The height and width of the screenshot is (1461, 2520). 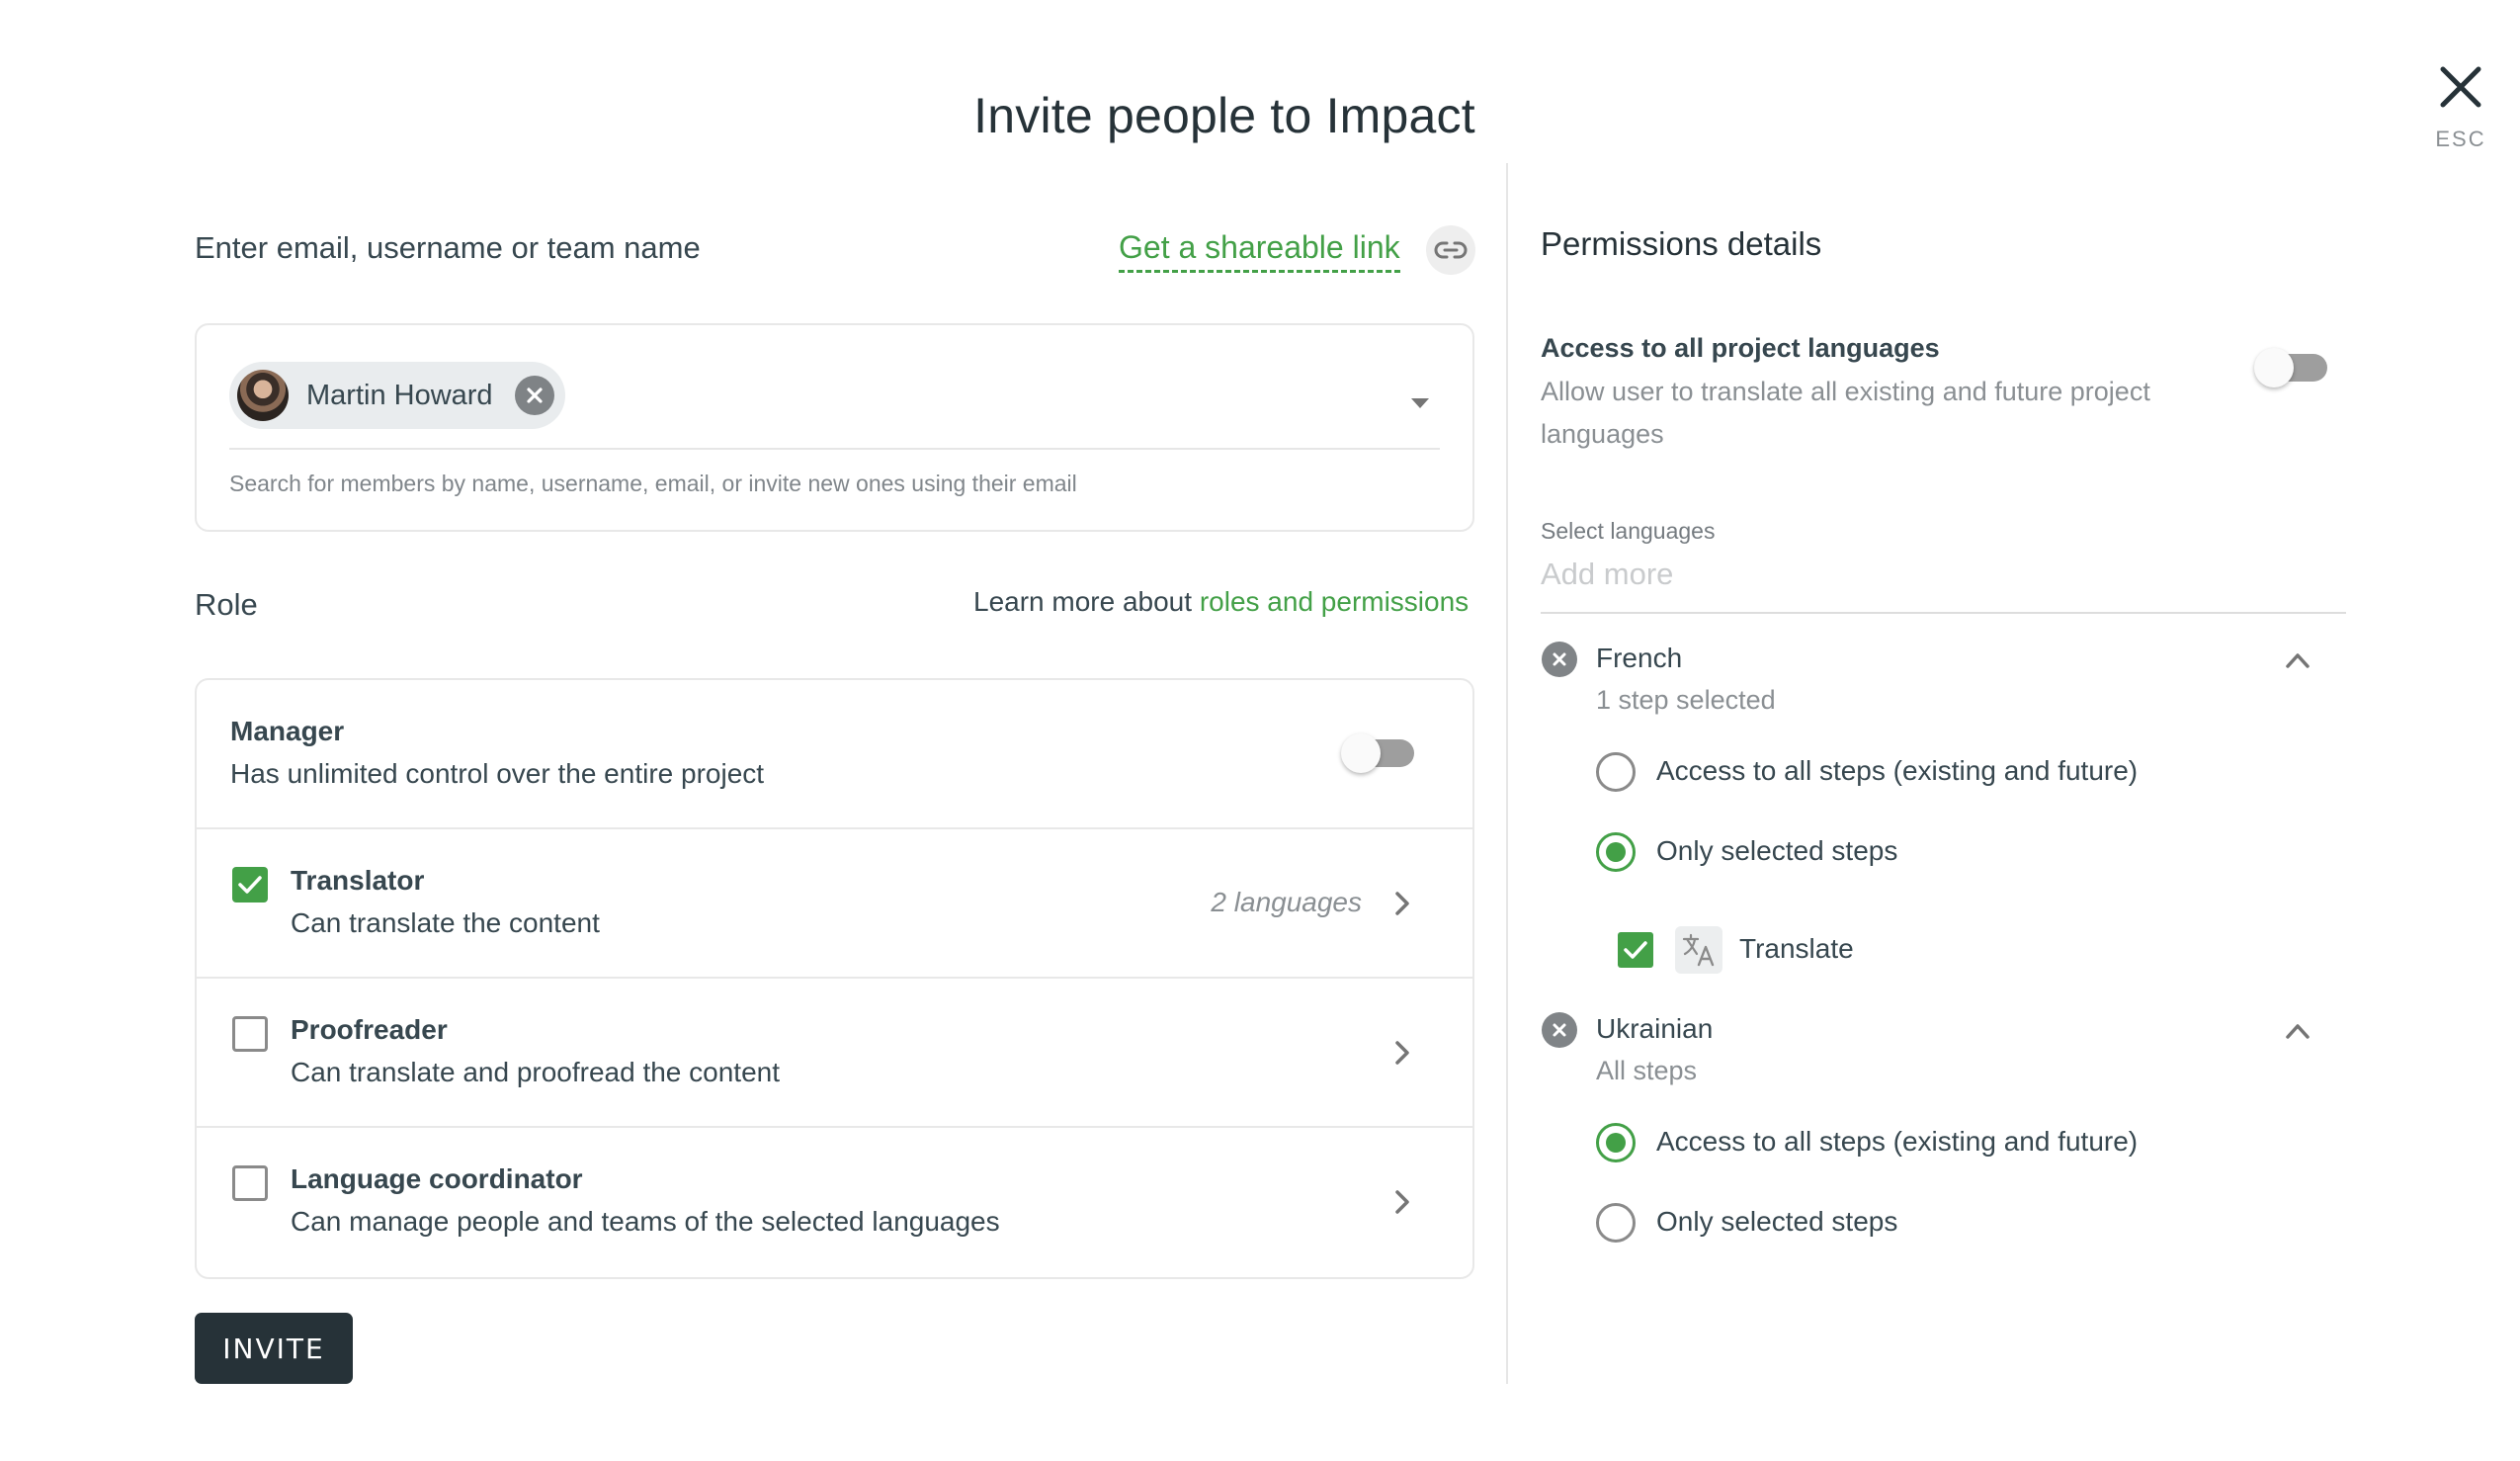 I want to click on input-underline, so click(x=834, y=449).